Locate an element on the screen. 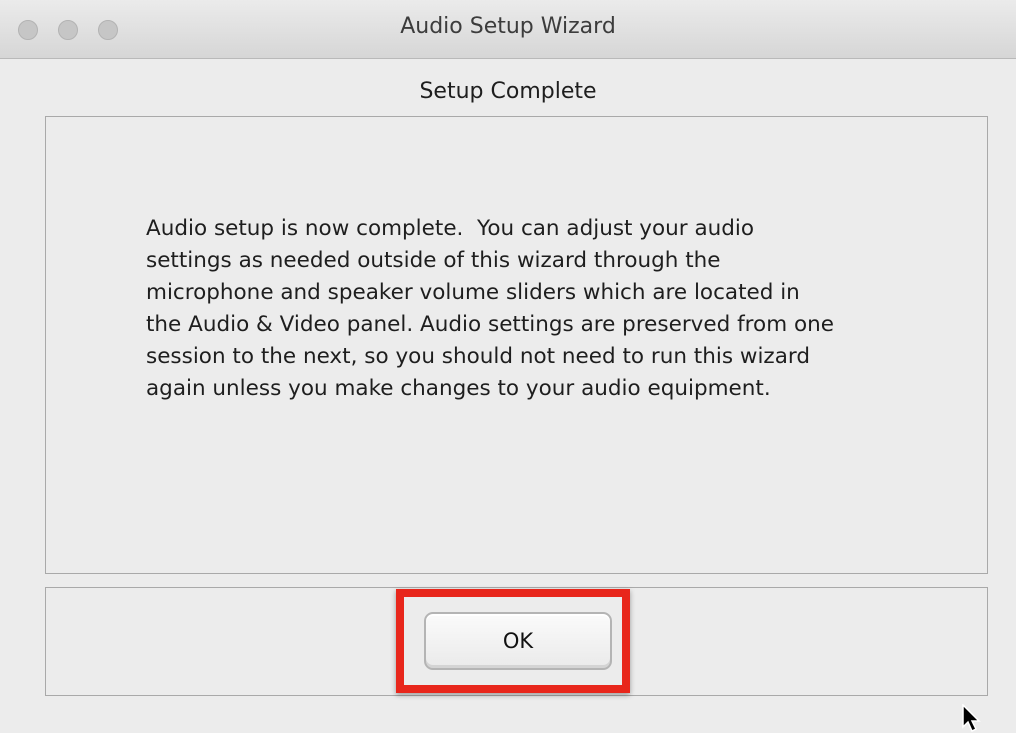  ok-button: OK is located at coordinates (518, 641).